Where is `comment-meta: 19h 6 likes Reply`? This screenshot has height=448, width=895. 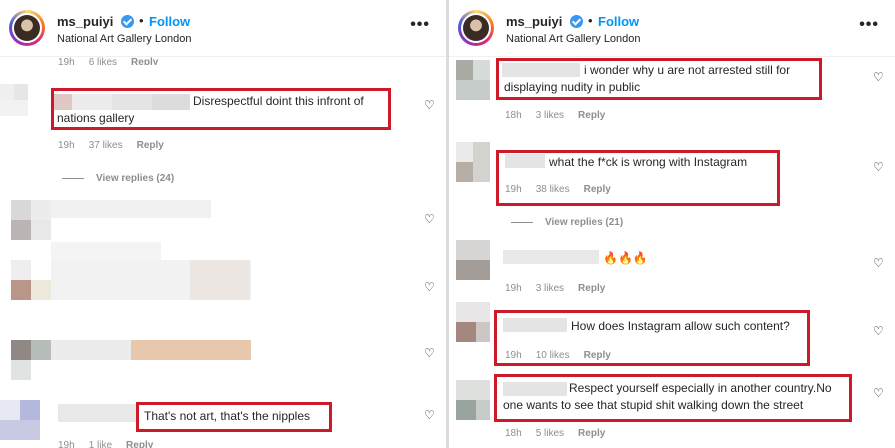
comment-meta: 19h 6 likes Reply is located at coordinates (108, 61).